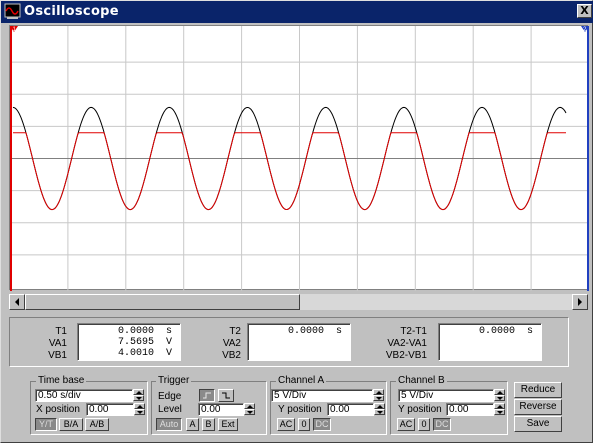 This screenshot has height=443, width=593. What do you see at coordinates (446, 395) in the screenshot?
I see `channel-b-scale-field: 5 V/Div` at bounding box center [446, 395].